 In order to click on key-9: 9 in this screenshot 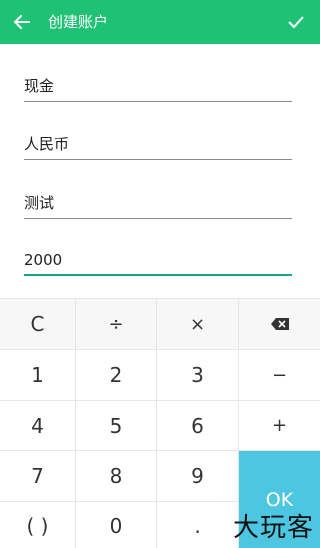, I will do `click(198, 476)`.